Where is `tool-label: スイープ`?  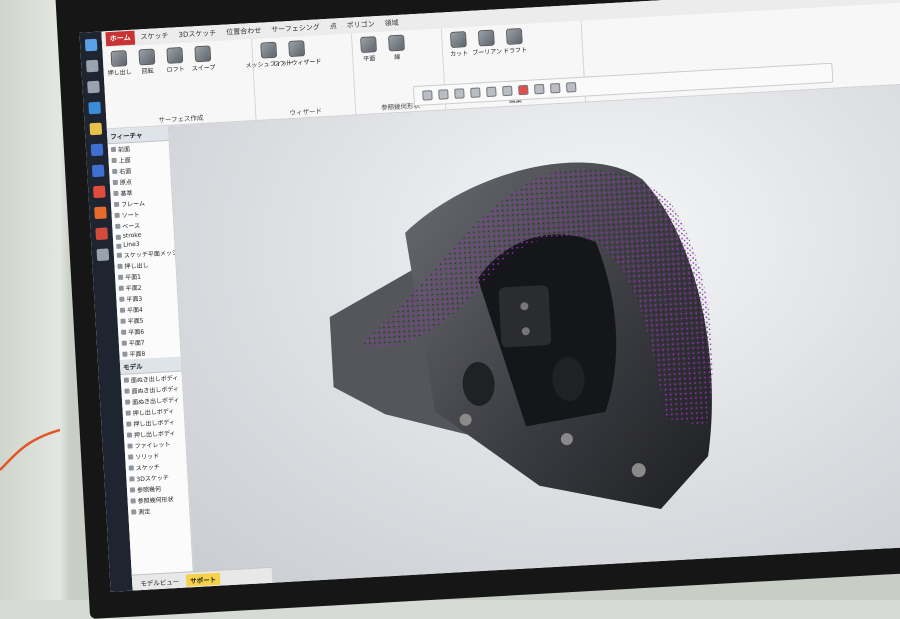
tool-label: スイープ is located at coordinates (203, 68).